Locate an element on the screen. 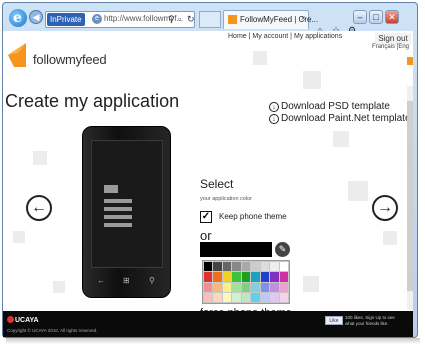 This screenshot has width=425, height=346. compat-icon: ▫ is located at coordinates (179, 19).